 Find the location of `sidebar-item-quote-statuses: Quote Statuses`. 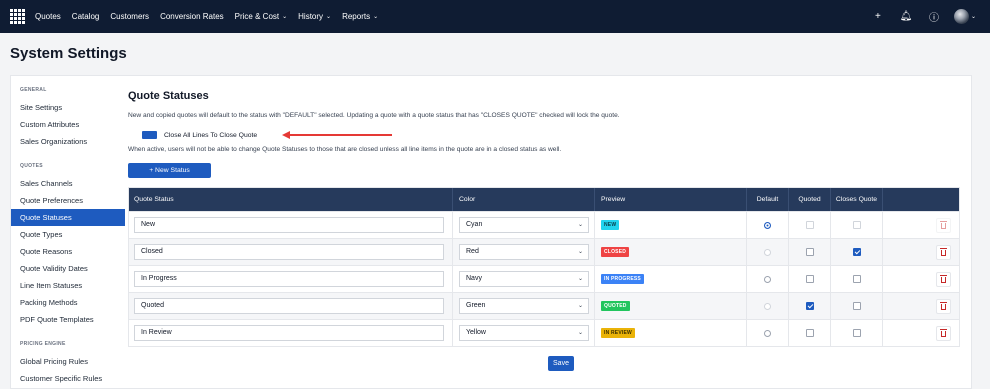

sidebar-item-quote-statuses: Quote Statuses is located at coordinates (68, 217).